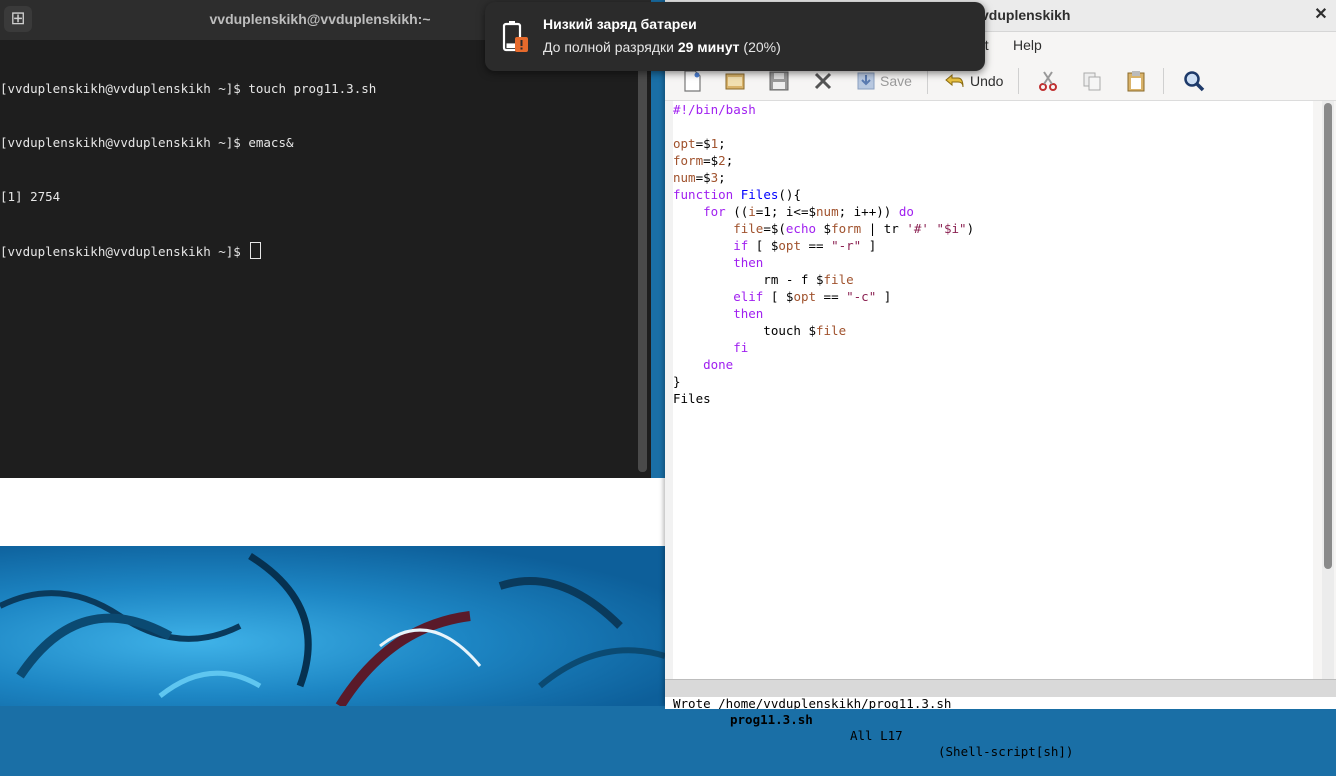  I want to click on close-icon: ✕, so click(1321, 15).